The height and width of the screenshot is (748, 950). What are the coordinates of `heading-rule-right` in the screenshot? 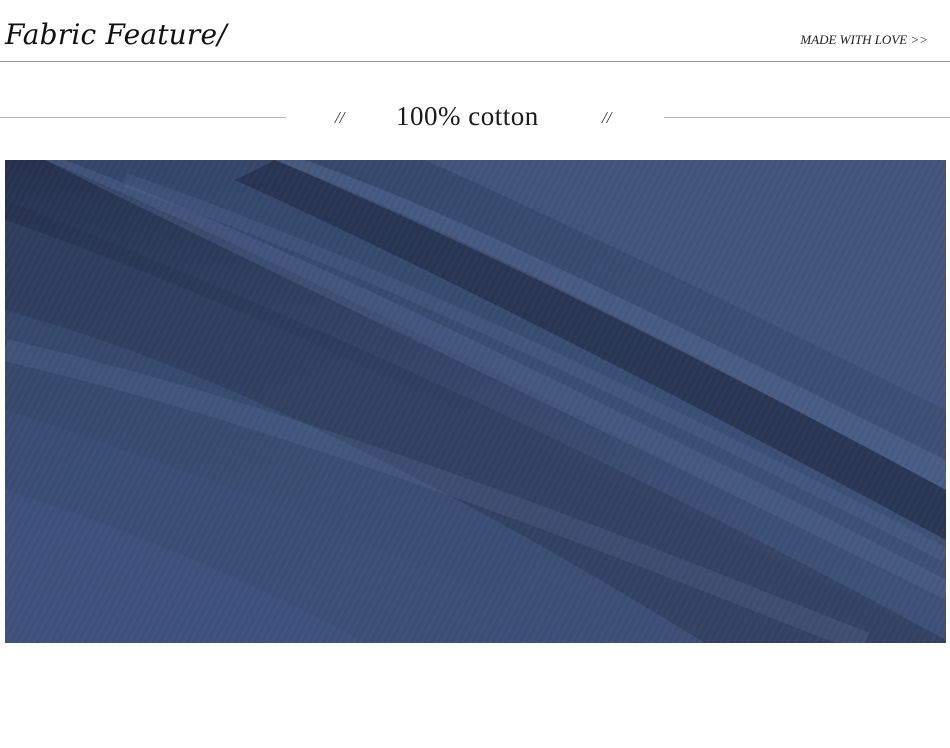 It's located at (807, 117).